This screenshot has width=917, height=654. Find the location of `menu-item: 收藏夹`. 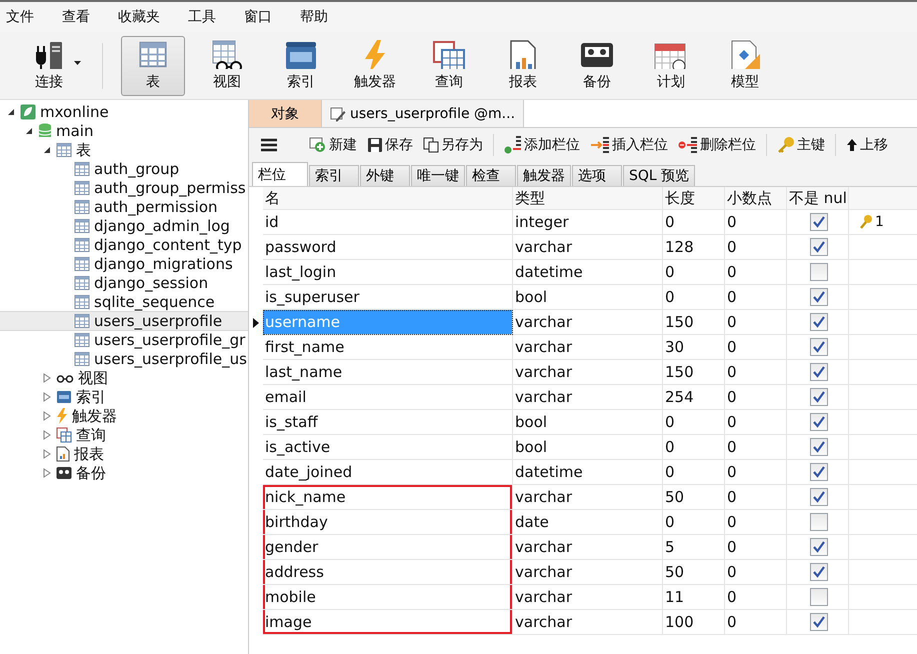

menu-item: 收藏夹 is located at coordinates (139, 17).